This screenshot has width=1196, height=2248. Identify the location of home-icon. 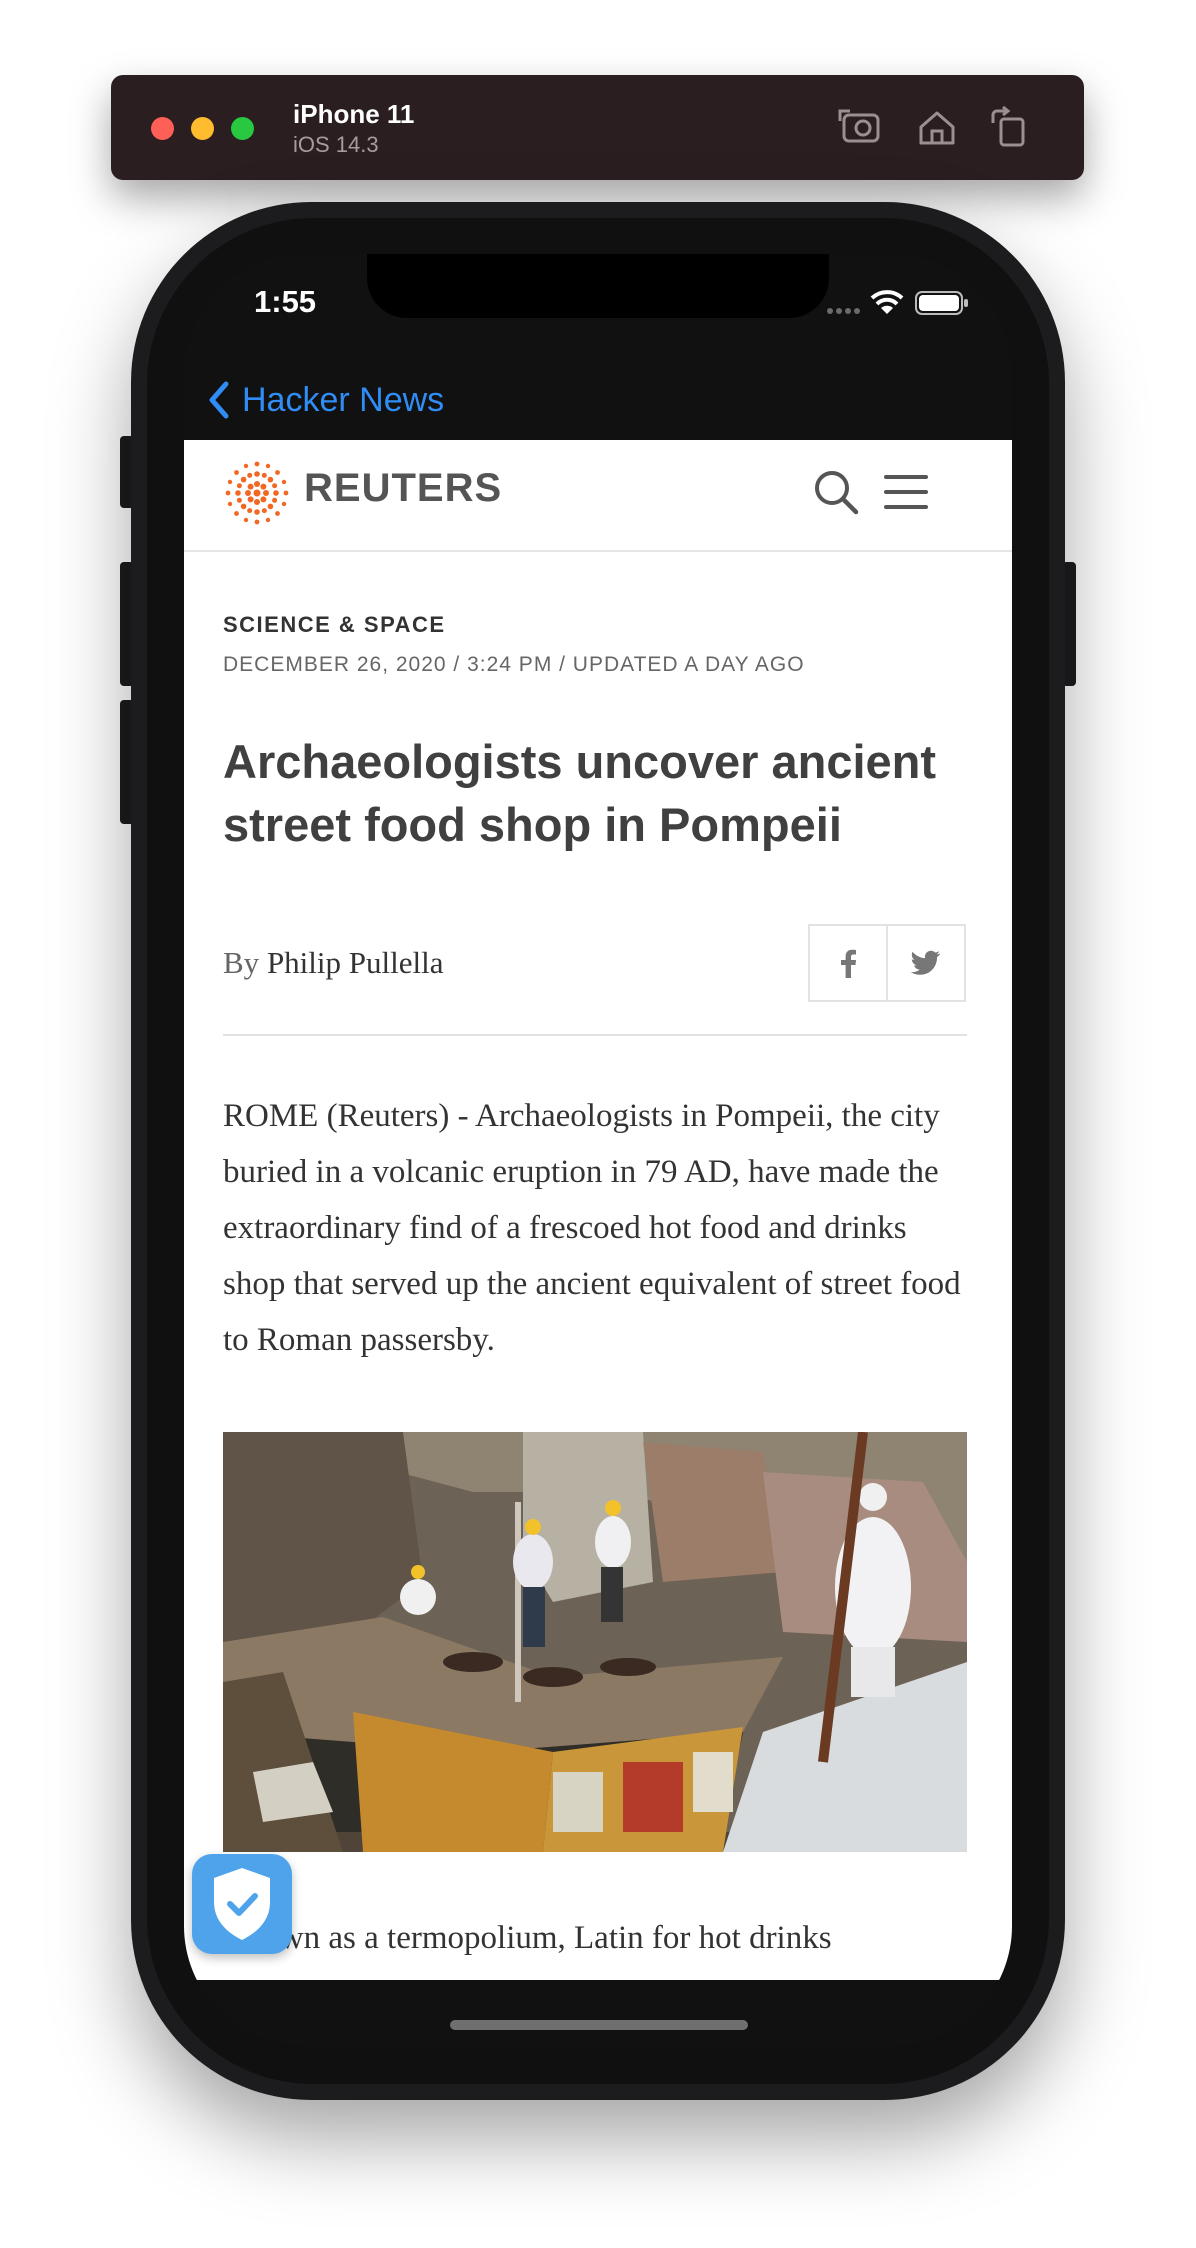
(937, 128).